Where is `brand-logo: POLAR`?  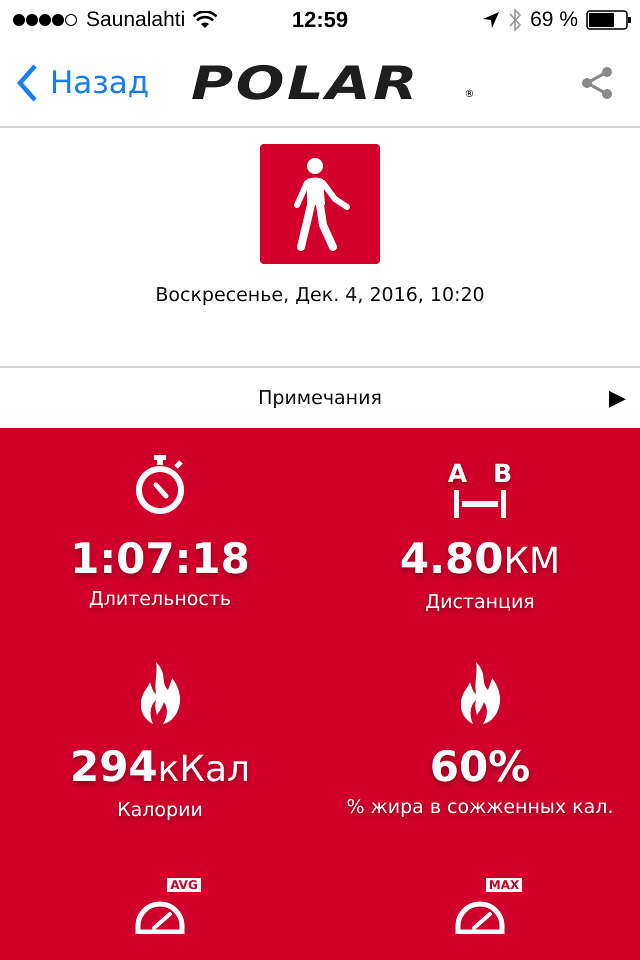
brand-logo: POLAR is located at coordinates (305, 83).